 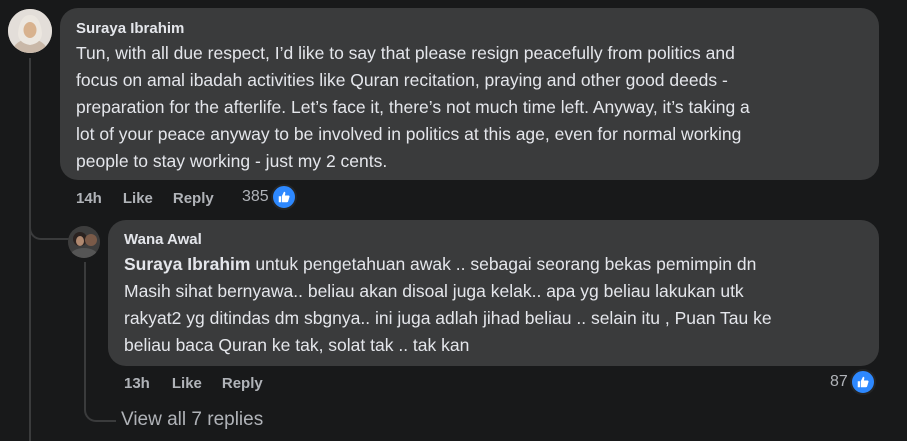 I want to click on reaction-count: 385, so click(x=255, y=196).